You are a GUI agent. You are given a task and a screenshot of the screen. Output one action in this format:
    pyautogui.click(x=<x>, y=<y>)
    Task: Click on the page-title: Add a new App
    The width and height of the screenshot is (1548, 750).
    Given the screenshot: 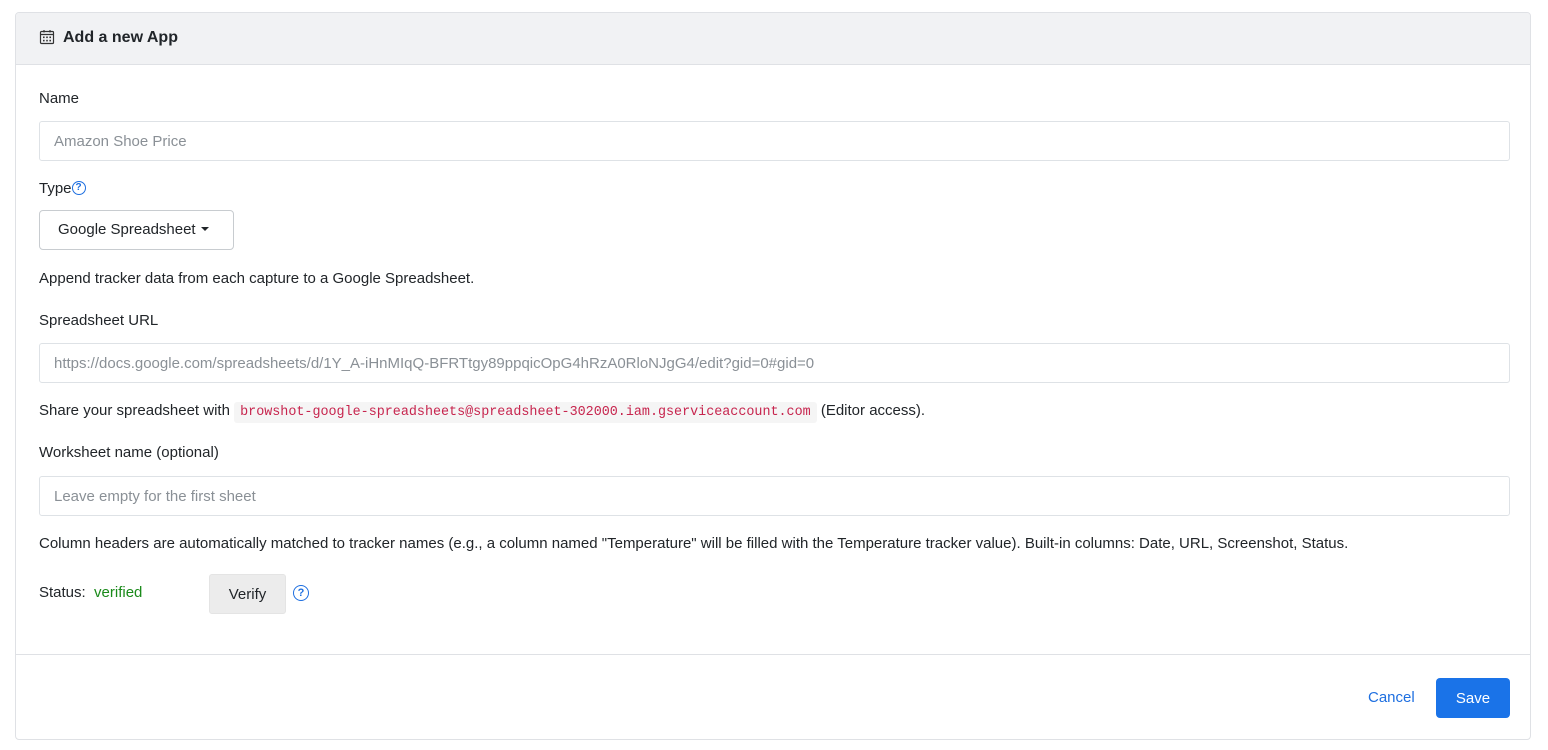 What is the action you would take?
    pyautogui.click(x=120, y=37)
    